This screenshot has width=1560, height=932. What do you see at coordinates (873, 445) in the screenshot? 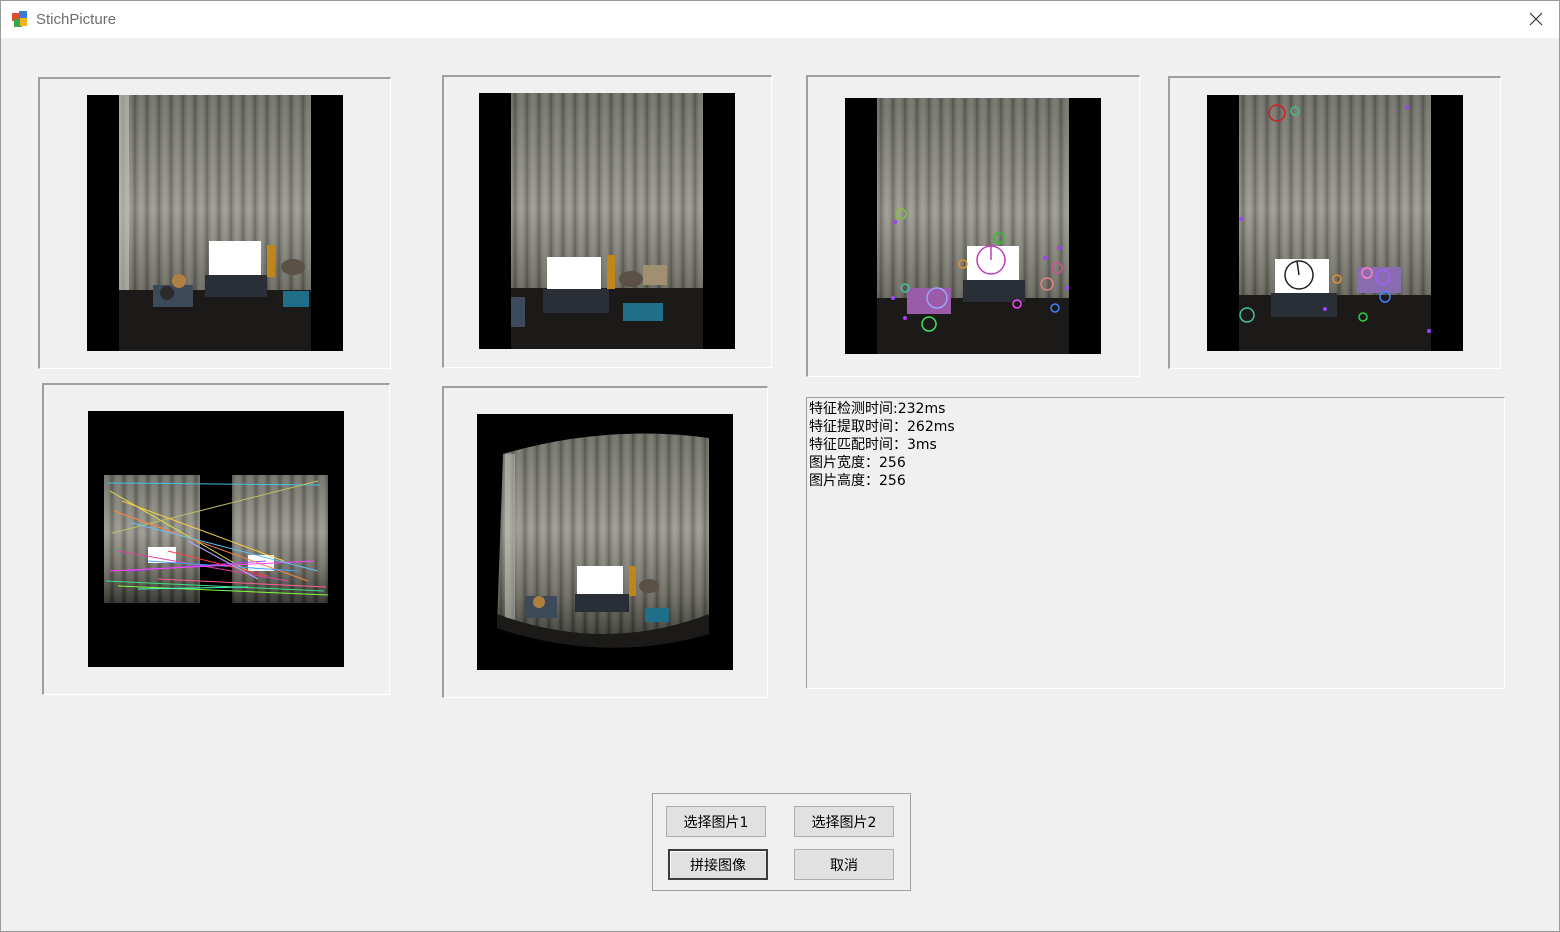
I see `feature-match-time: 特征匹配时间：3ms` at bounding box center [873, 445].